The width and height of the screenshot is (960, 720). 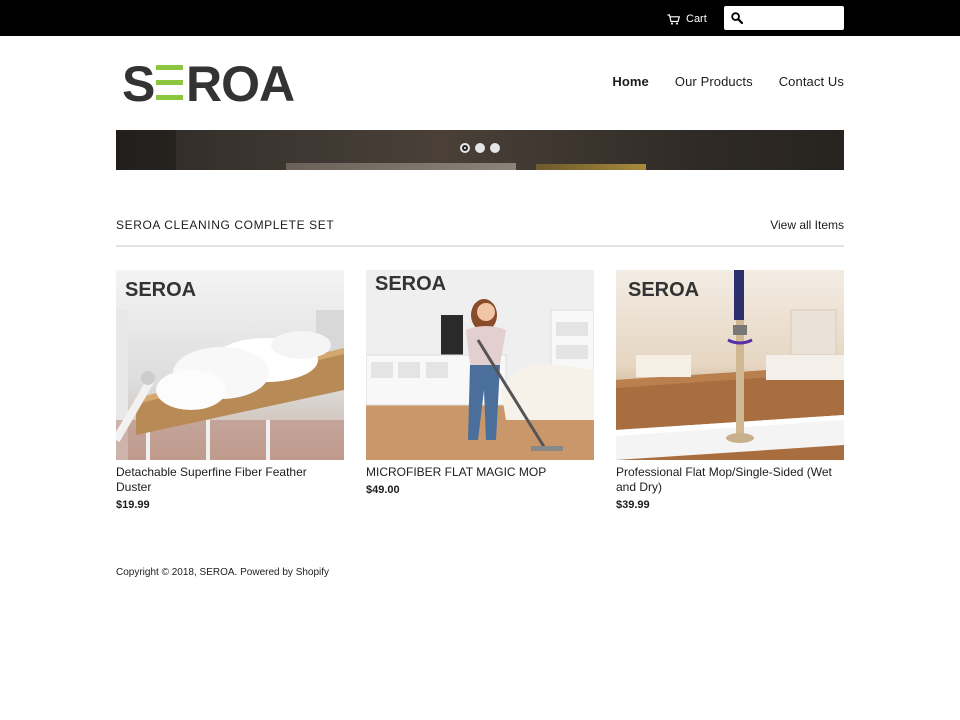 I want to click on seroa-logo: S ROA, so click(x=208, y=84).